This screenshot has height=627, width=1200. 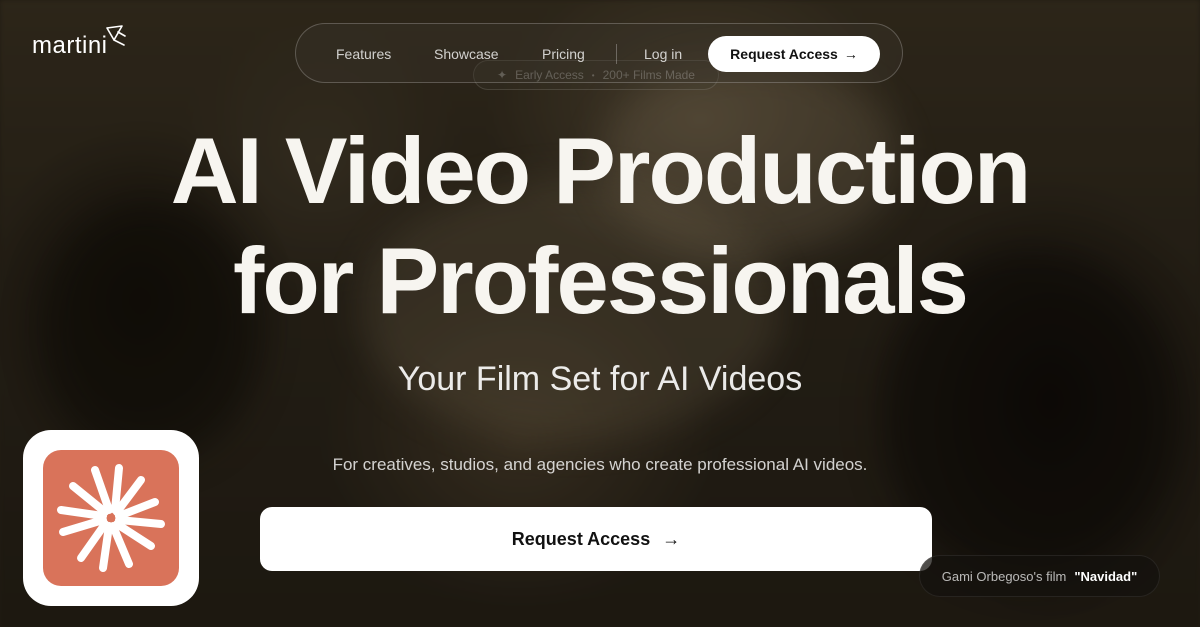 What do you see at coordinates (70, 45) in the screenshot?
I see `brand-name: martini` at bounding box center [70, 45].